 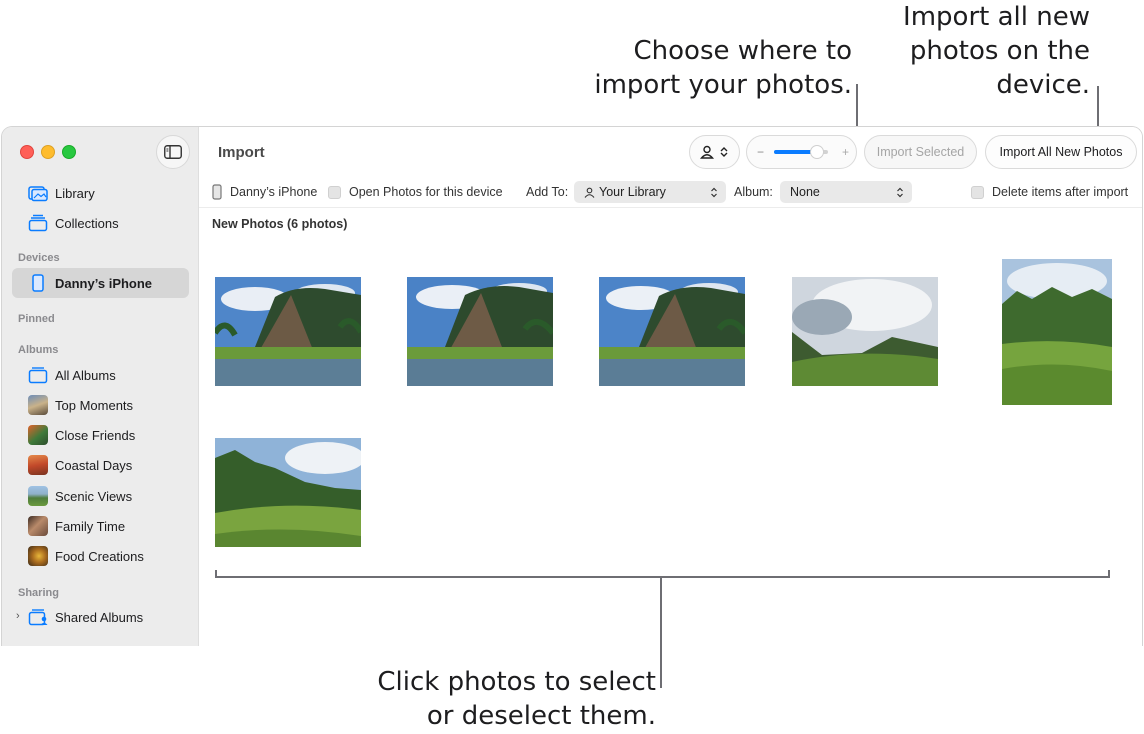 I want to click on callout-choose-where: Choose where to import your photos., so click(x=723, y=68).